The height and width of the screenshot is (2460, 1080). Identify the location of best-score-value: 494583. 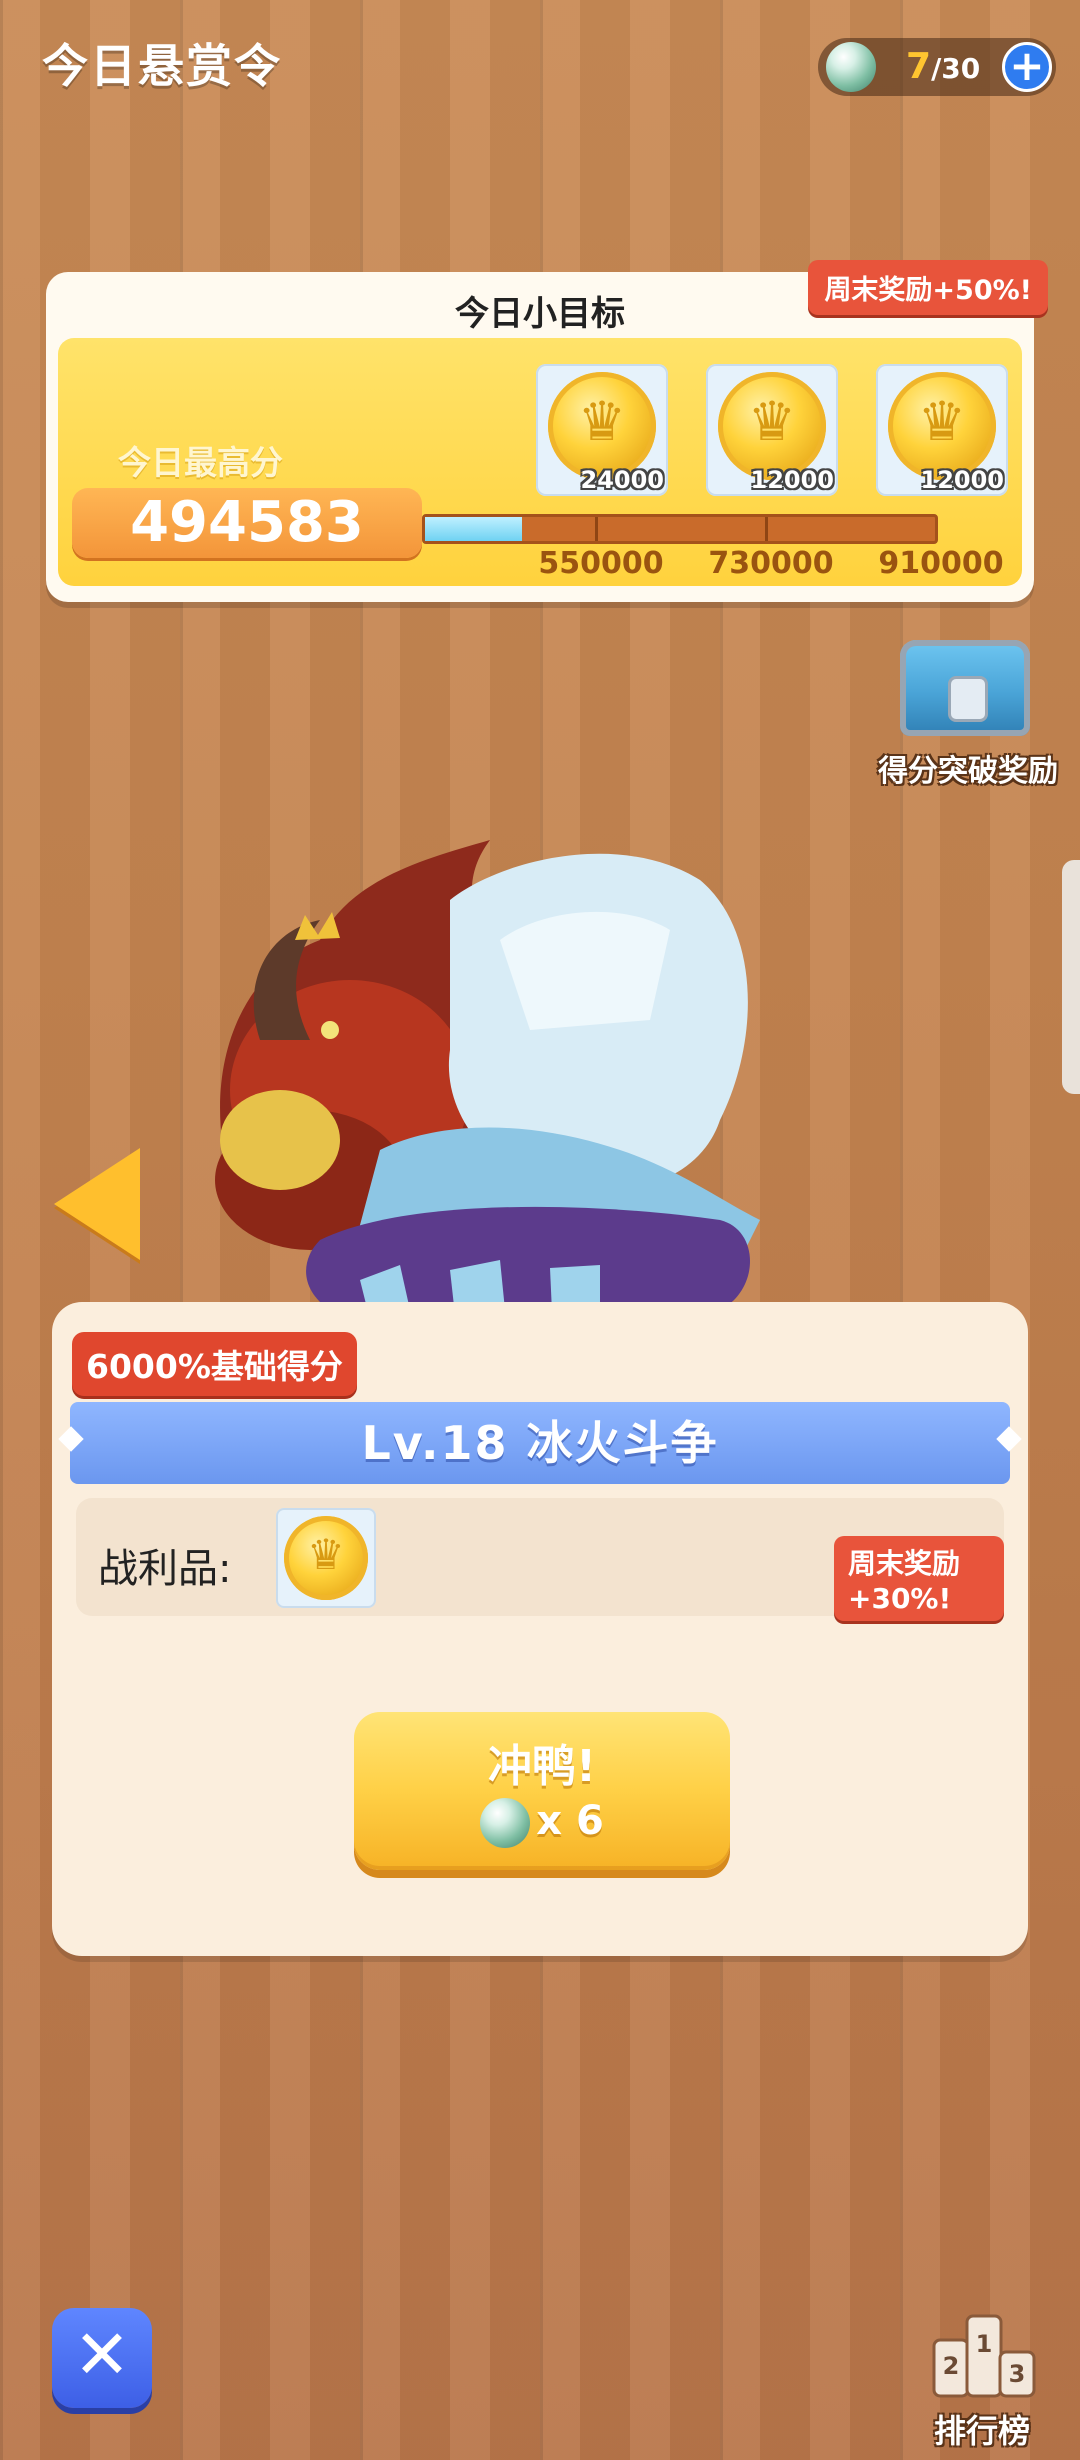
(247, 523).